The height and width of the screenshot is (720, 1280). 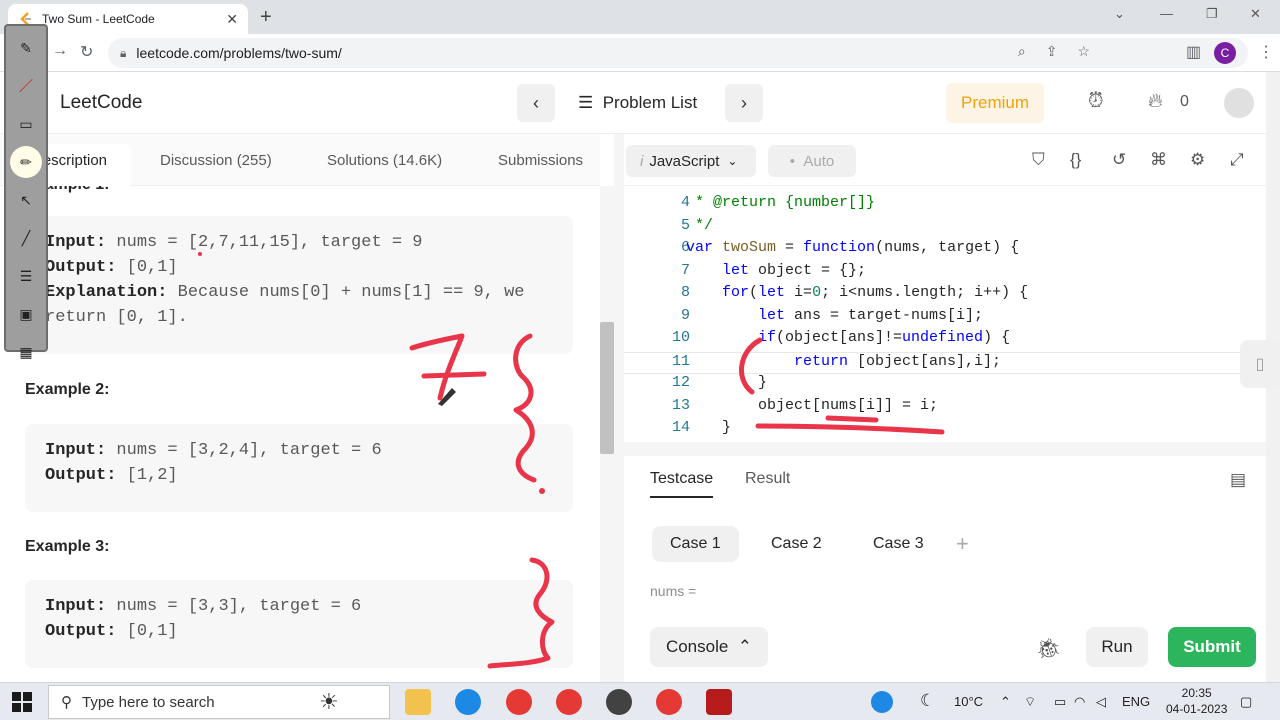 What do you see at coordinates (669, 702) in the screenshot?
I see `chrome-profile-3-icon` at bounding box center [669, 702].